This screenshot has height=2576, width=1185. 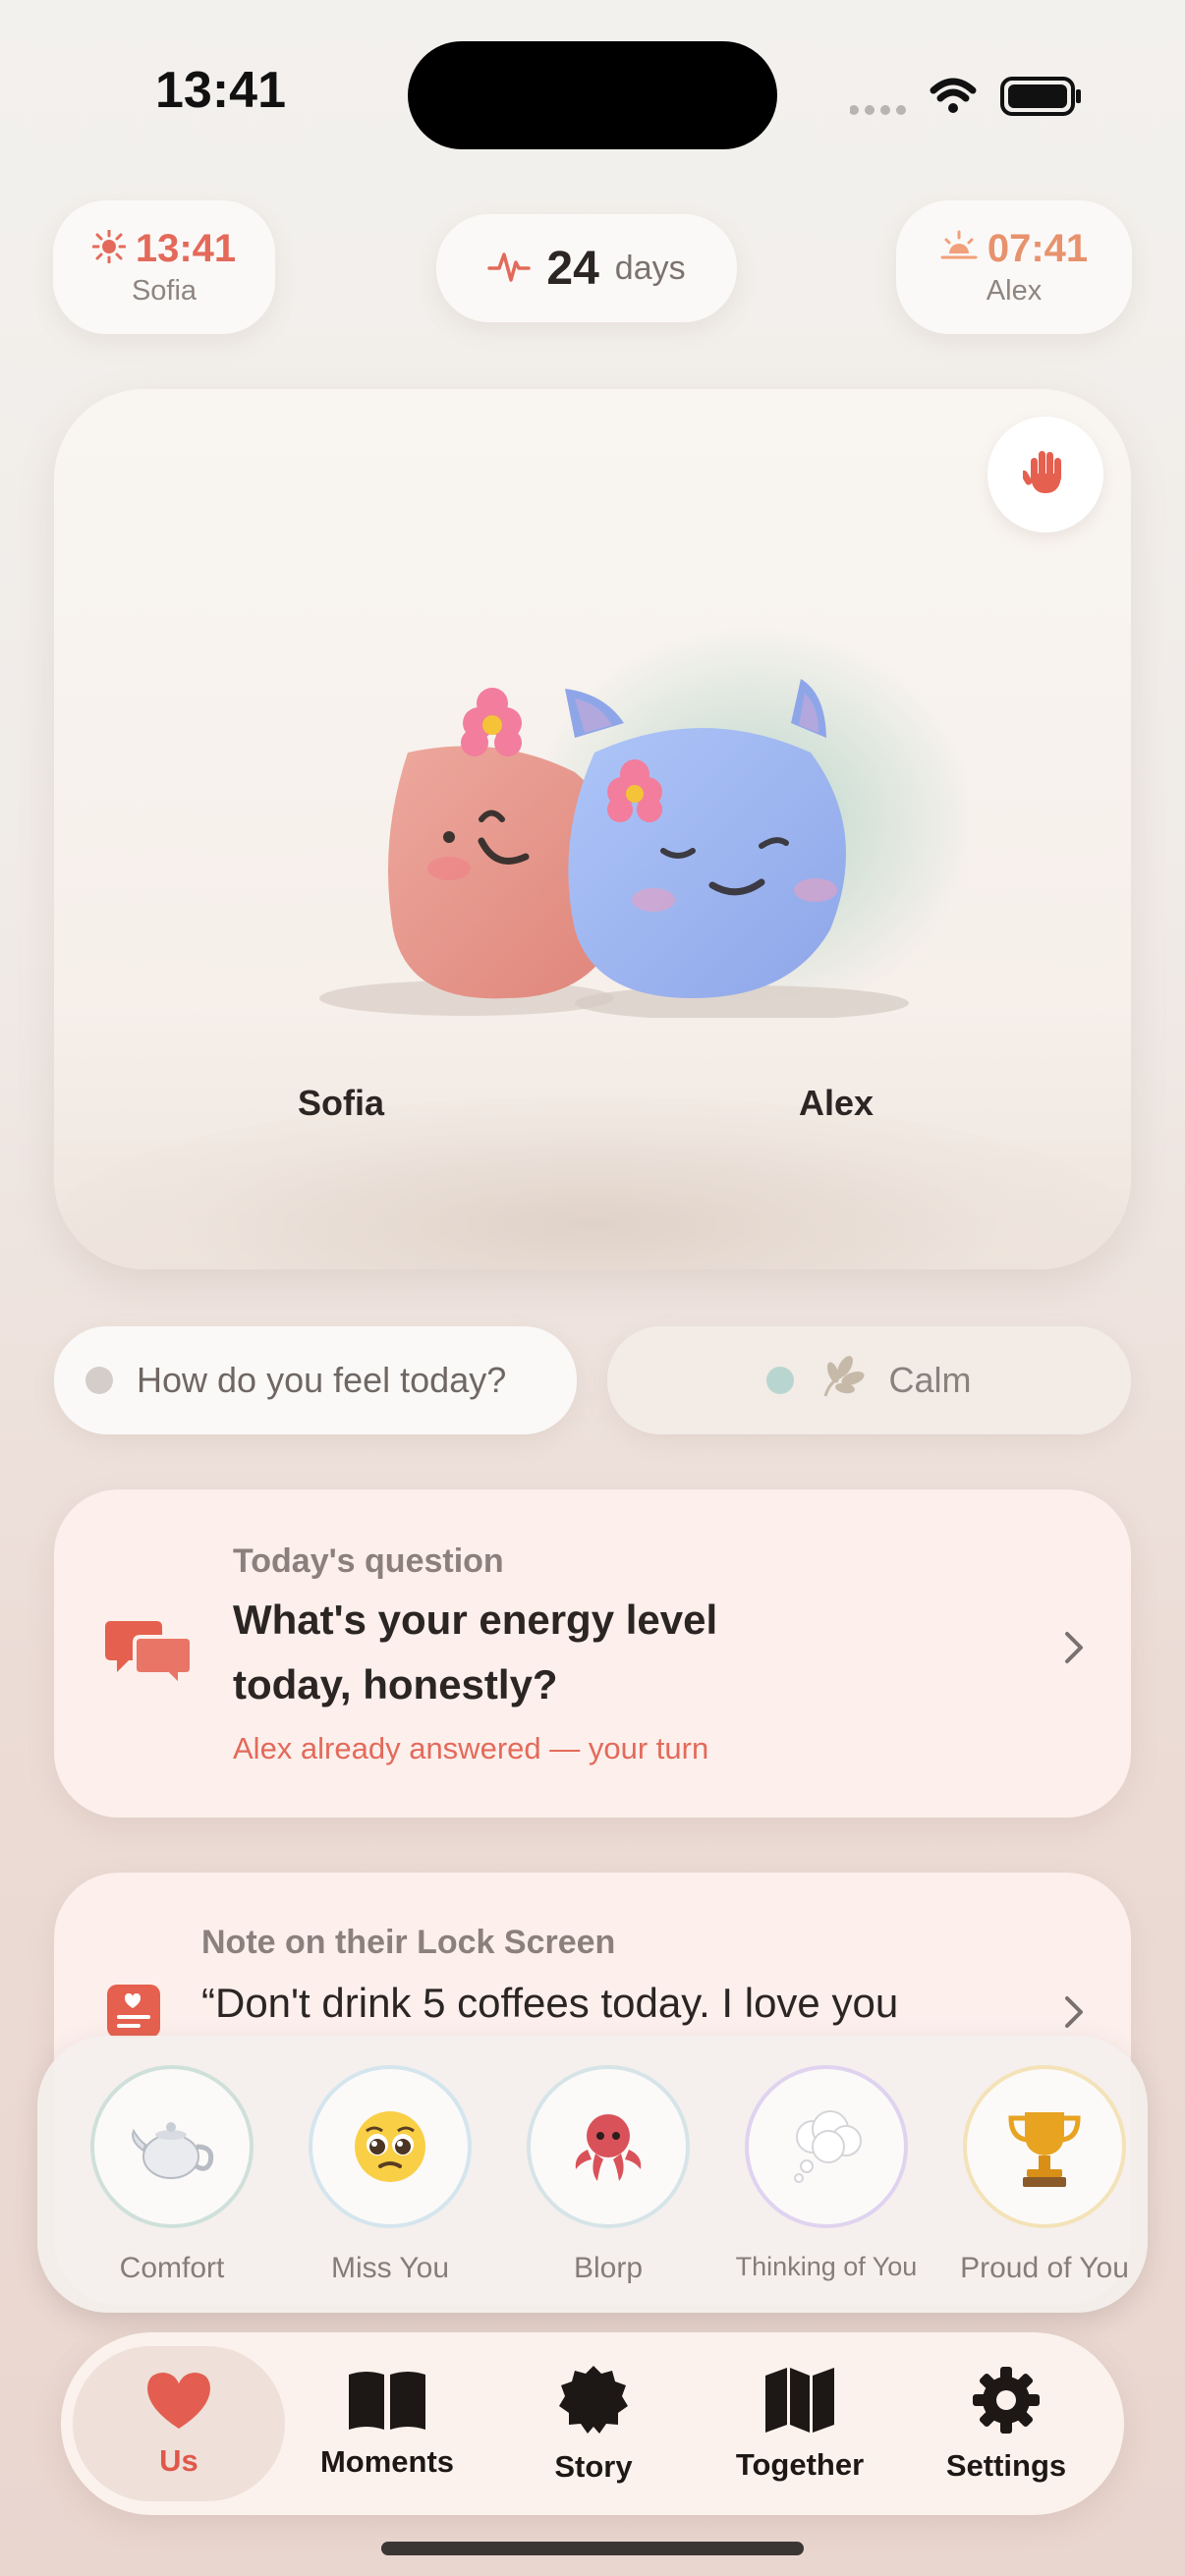 What do you see at coordinates (1006, 2465) in the screenshot?
I see `tab-settings-label: Settings` at bounding box center [1006, 2465].